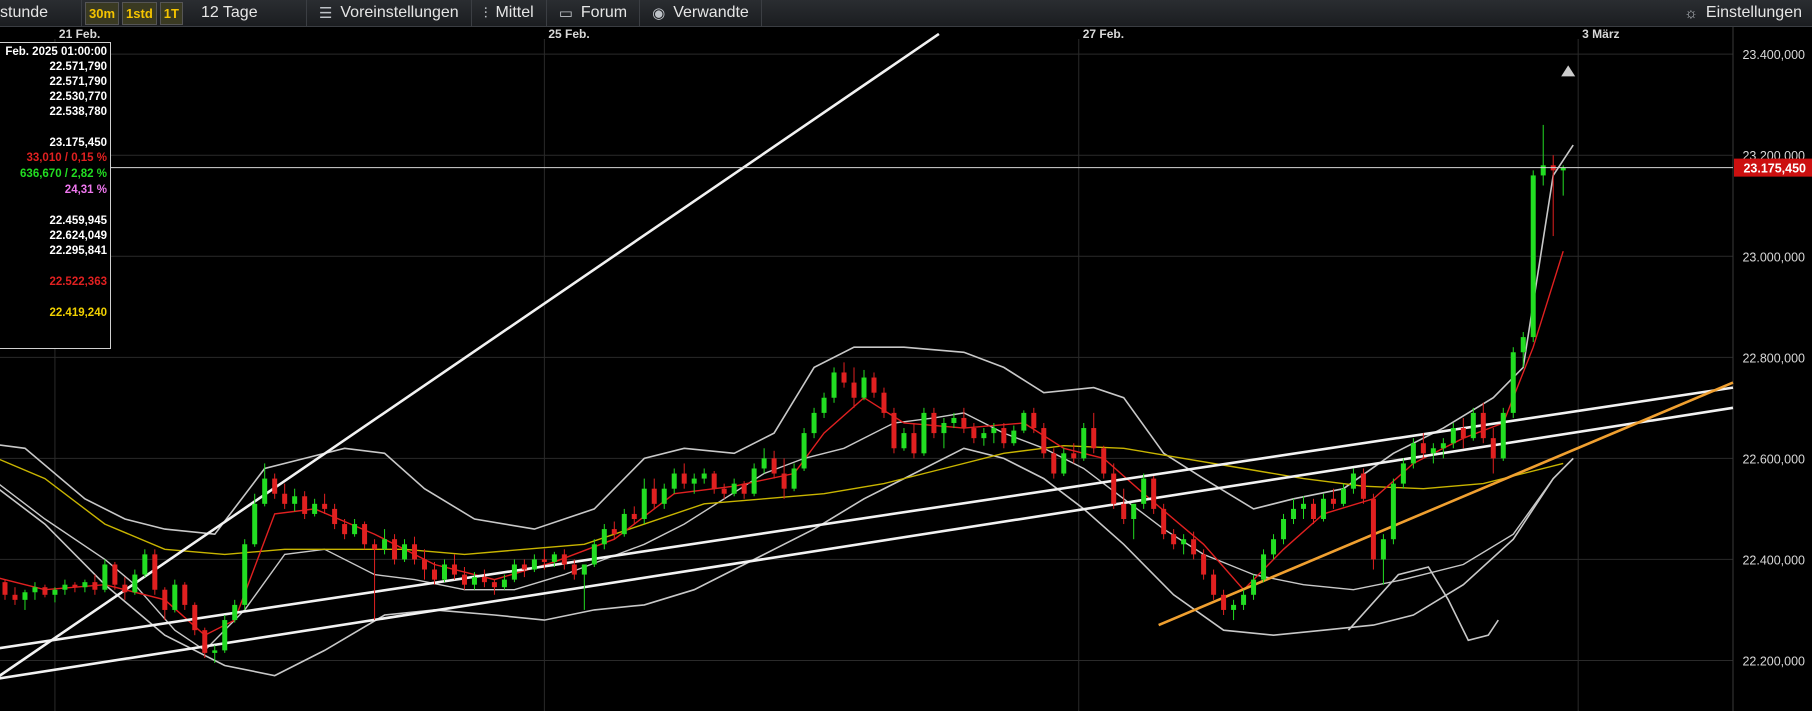 The height and width of the screenshot is (711, 1812). I want to click on sma-line-group, so click(782, 500).